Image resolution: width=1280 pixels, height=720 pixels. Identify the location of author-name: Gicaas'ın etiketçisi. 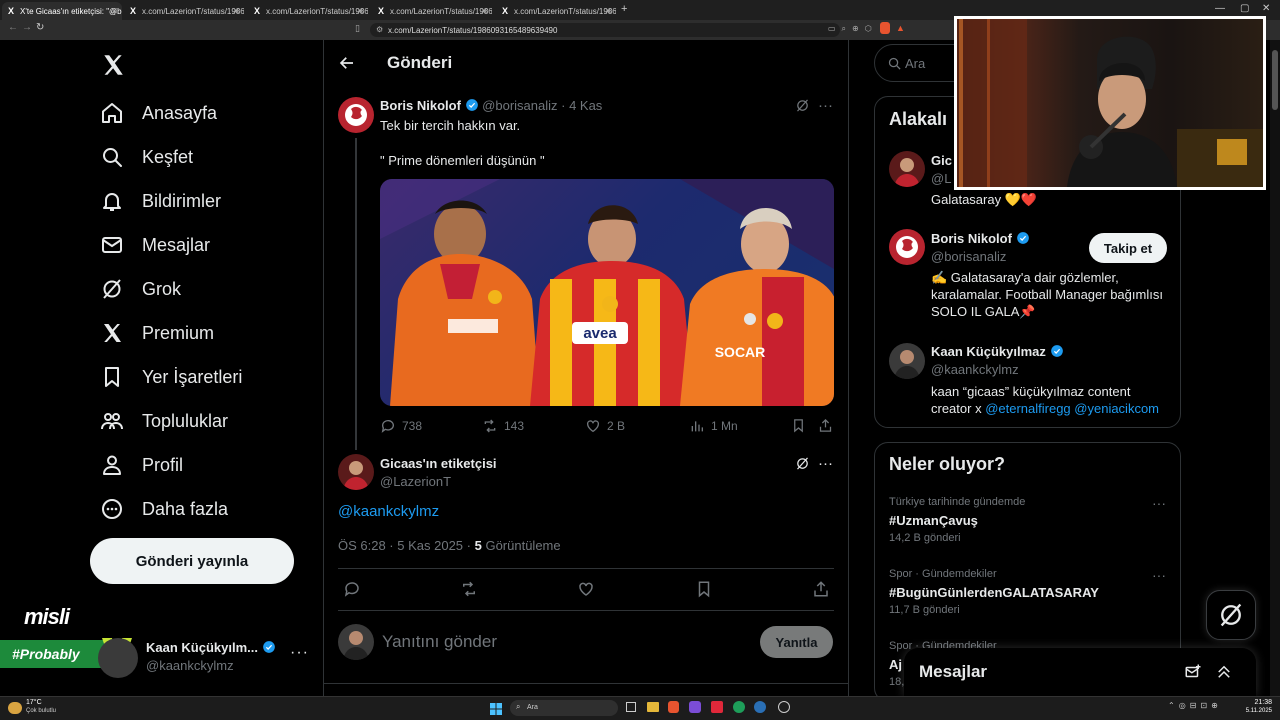
(438, 463).